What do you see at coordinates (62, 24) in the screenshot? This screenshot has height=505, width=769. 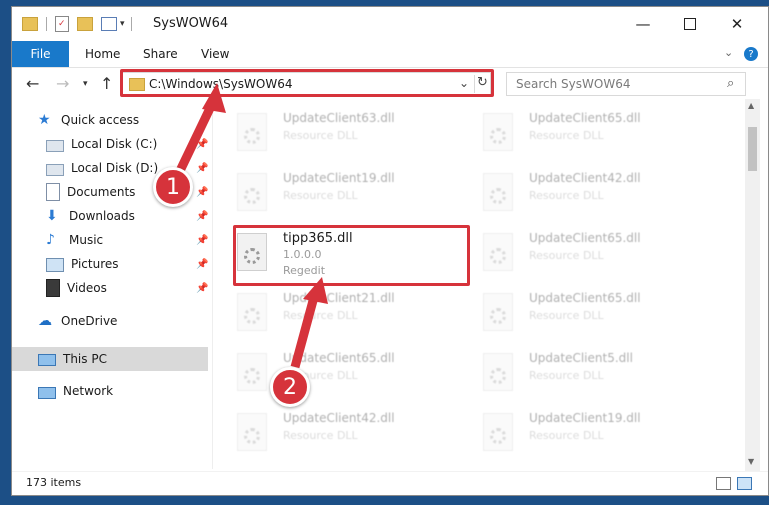 I see `properties-icon: ✓` at bounding box center [62, 24].